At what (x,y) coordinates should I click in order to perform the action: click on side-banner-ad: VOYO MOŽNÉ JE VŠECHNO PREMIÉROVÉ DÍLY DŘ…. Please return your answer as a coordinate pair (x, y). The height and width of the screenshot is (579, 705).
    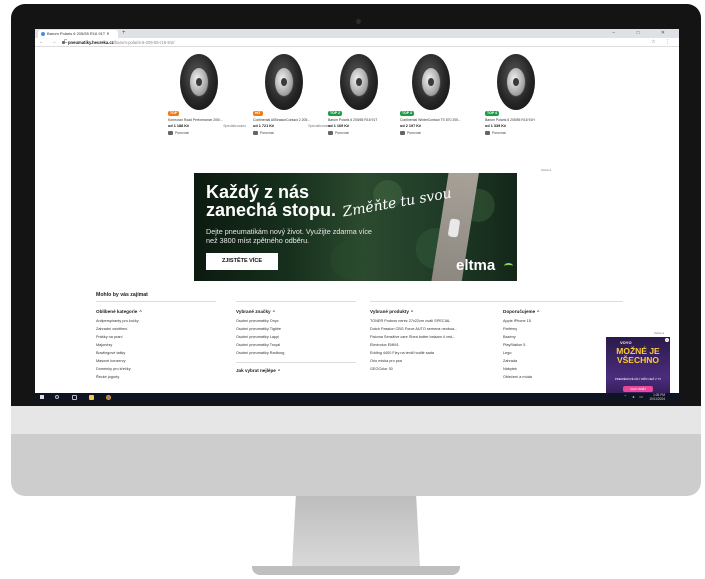
    Looking at the image, I should click on (638, 369).